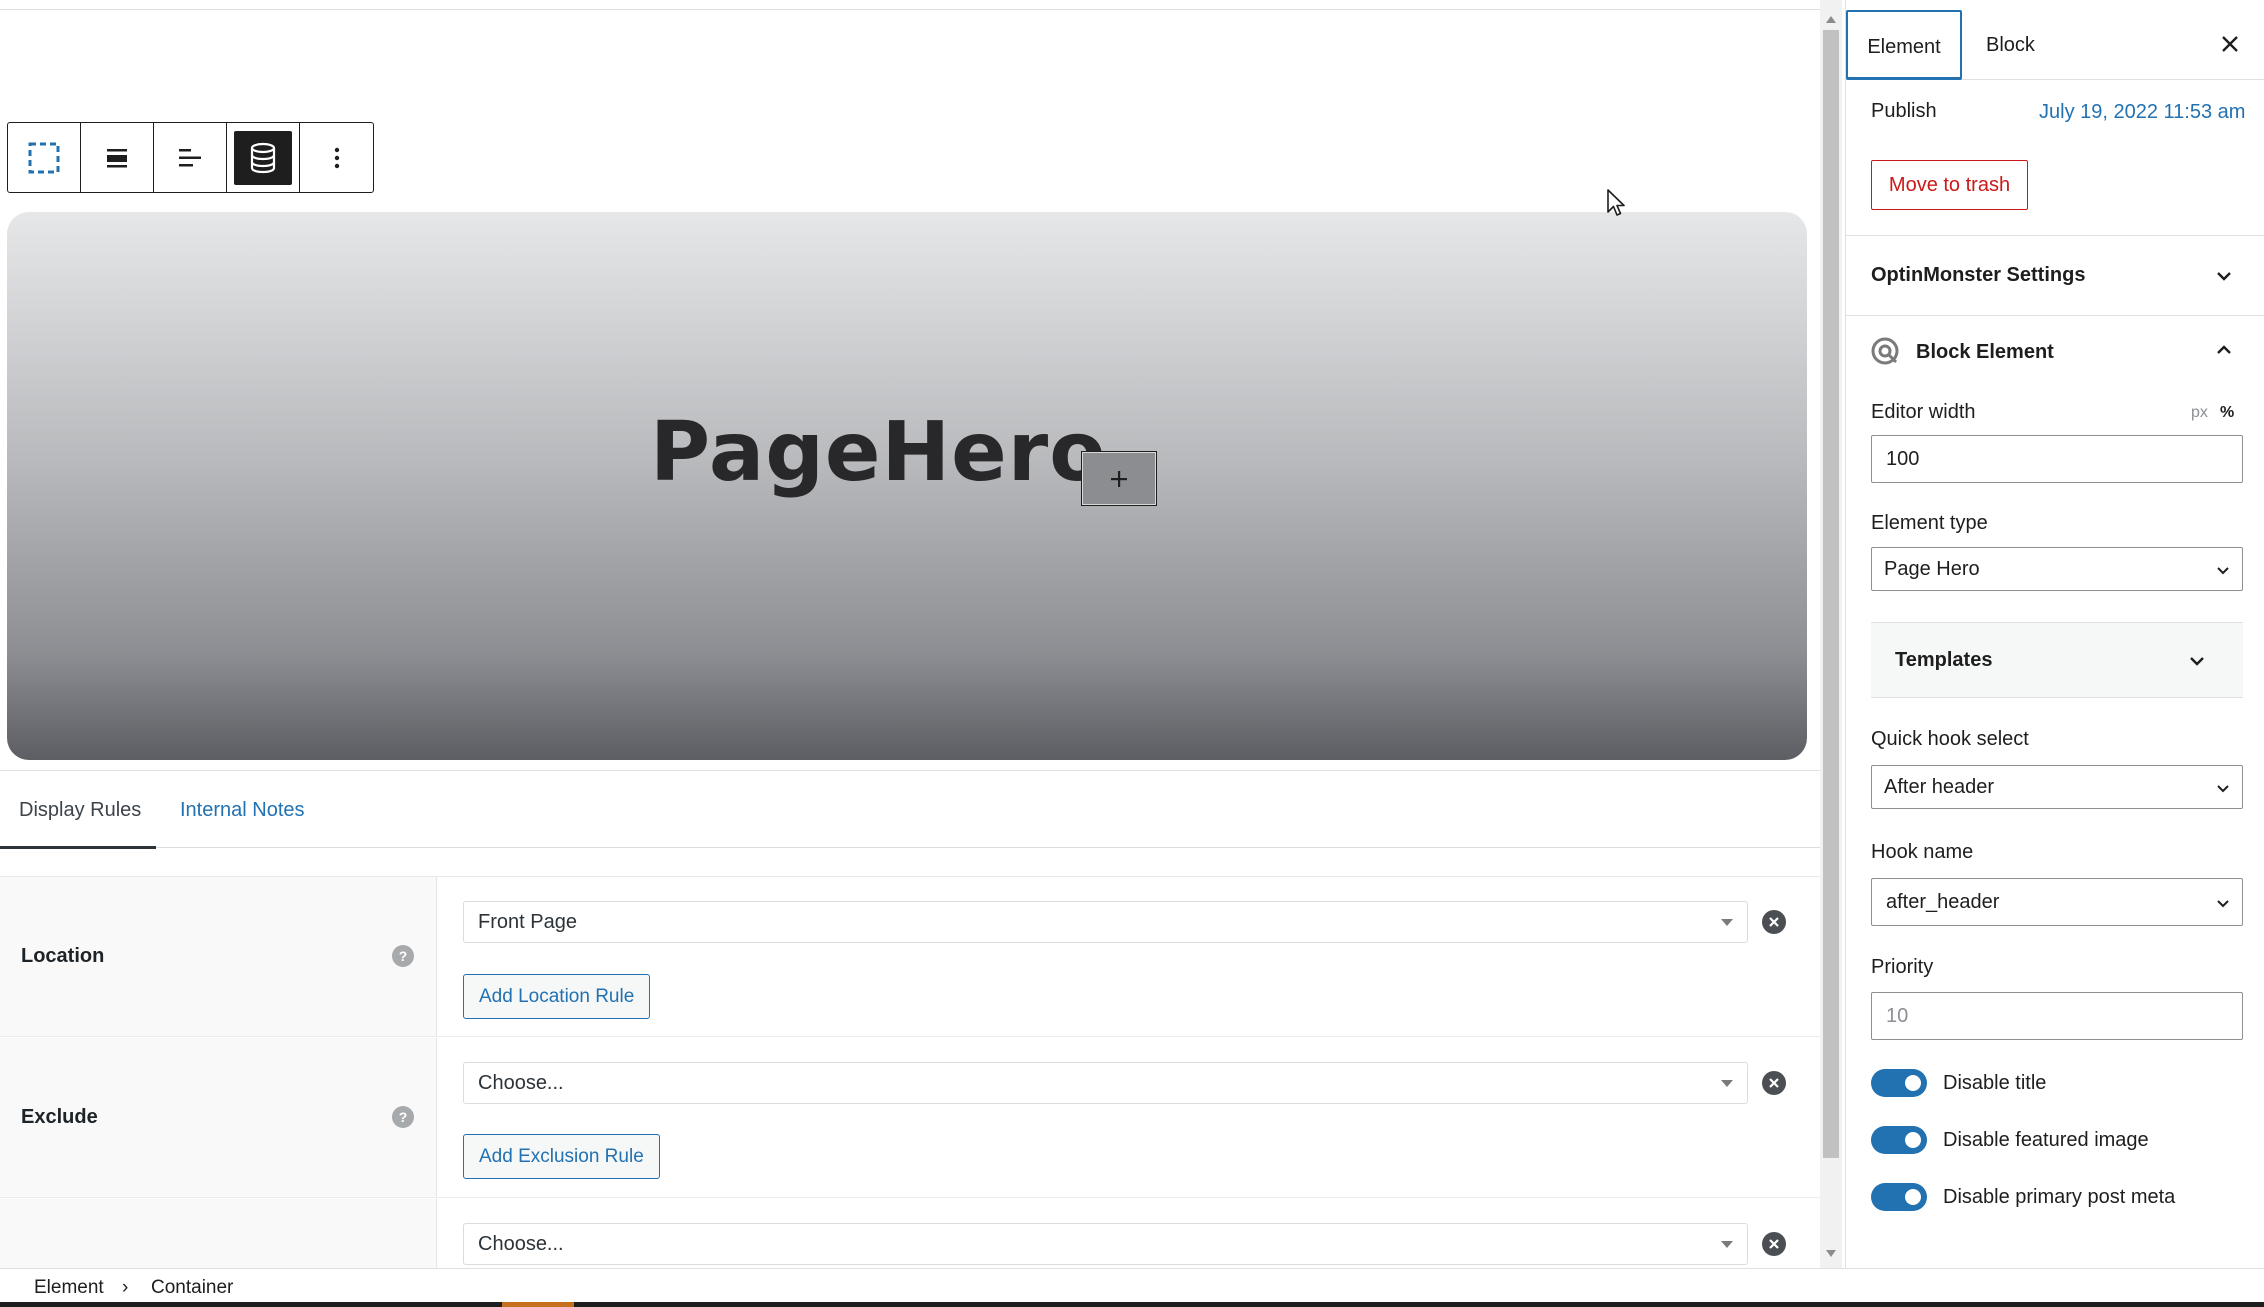  Describe the element at coordinates (218, 956) in the screenshot. I see `rule-label-cell: Location ?` at that location.